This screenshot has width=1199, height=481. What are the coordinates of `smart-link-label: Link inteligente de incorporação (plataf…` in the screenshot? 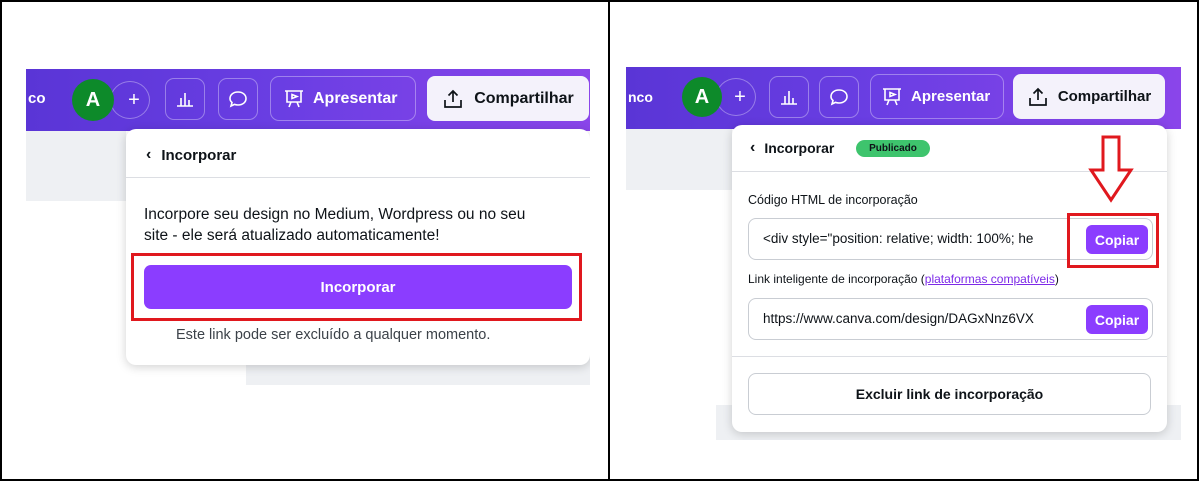 It's located at (903, 279).